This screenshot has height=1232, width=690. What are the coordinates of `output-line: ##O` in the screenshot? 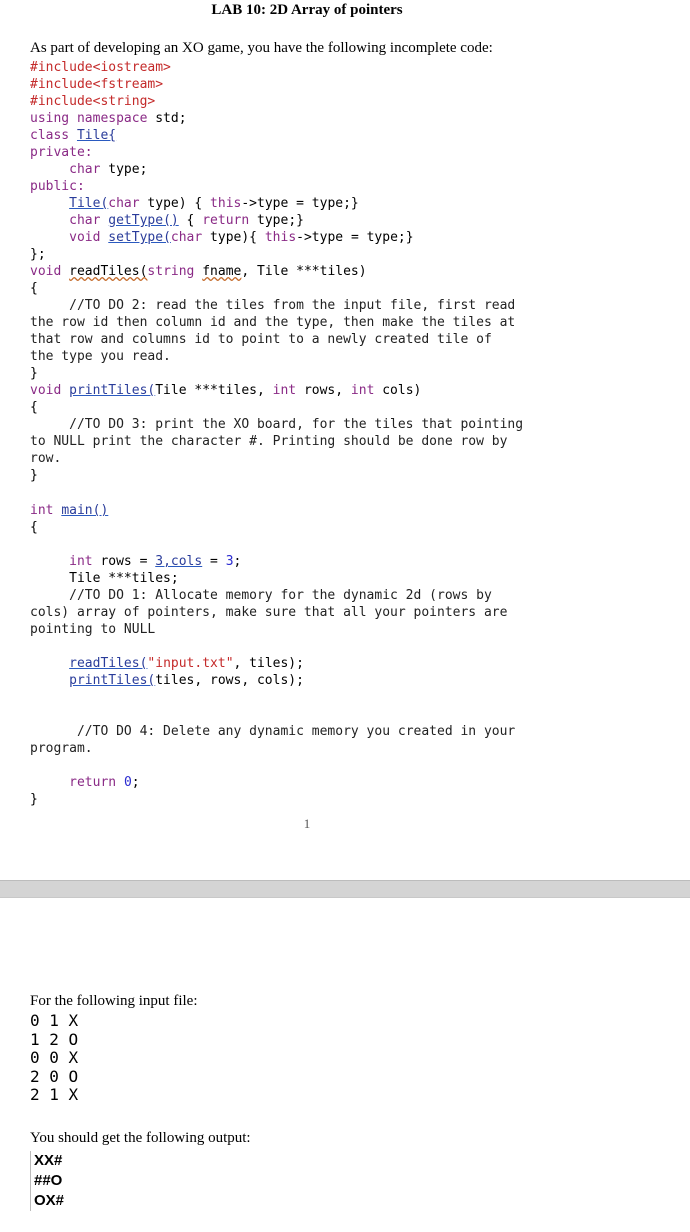 It's located at (48, 1180).